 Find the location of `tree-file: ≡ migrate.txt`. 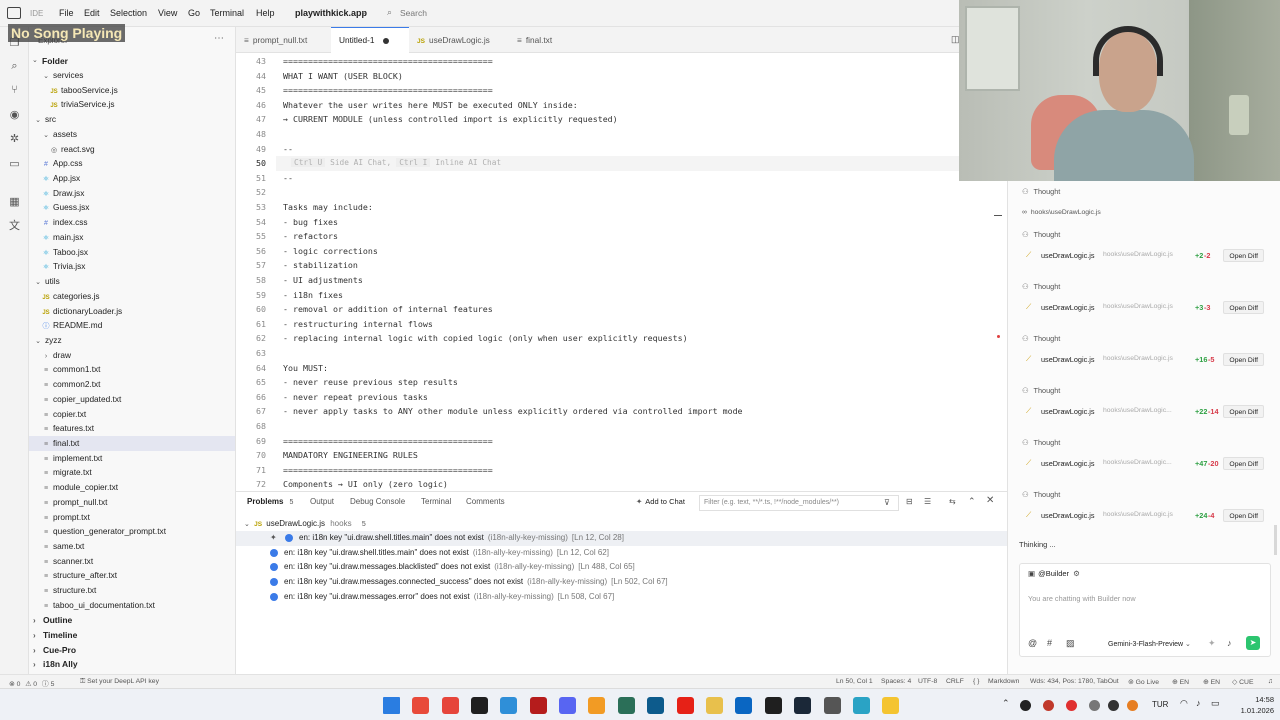

tree-file: ≡ migrate.txt is located at coordinates (132, 472).